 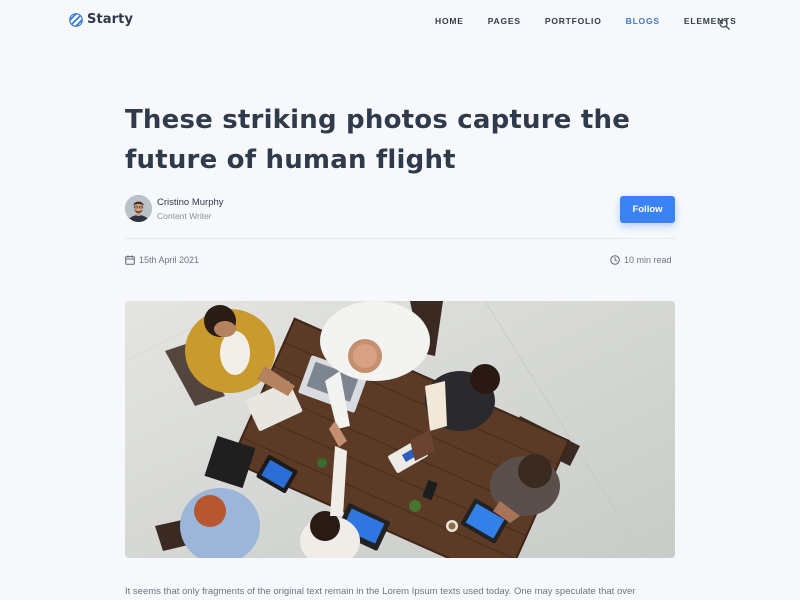 What do you see at coordinates (184, 216) in the screenshot?
I see `author-role: Content Writer` at bounding box center [184, 216].